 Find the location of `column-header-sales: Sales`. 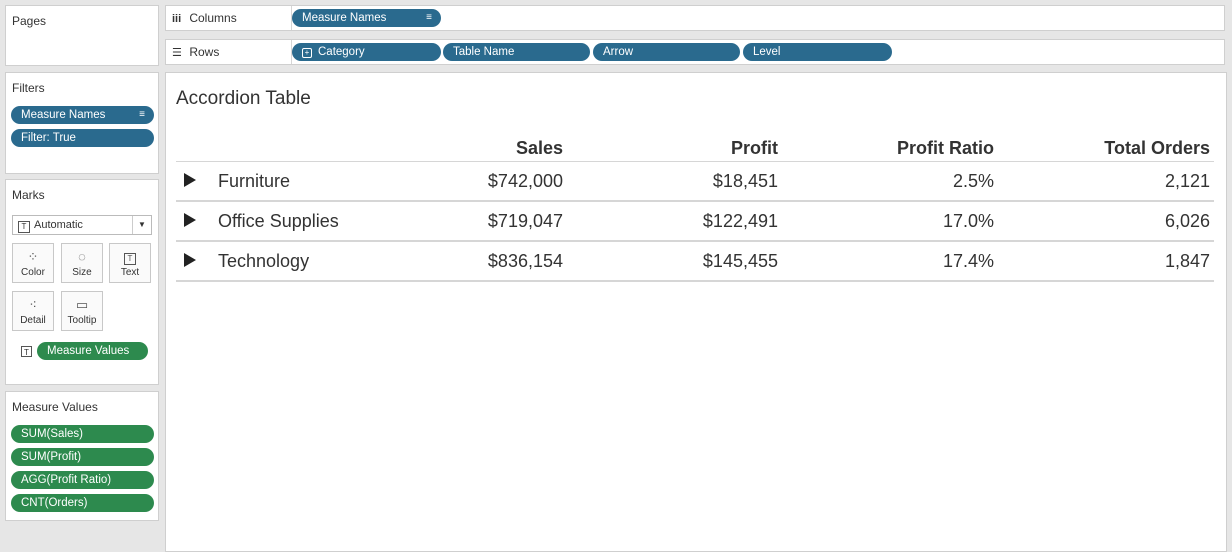

column-header-sales: Sales is located at coordinates (539, 148).